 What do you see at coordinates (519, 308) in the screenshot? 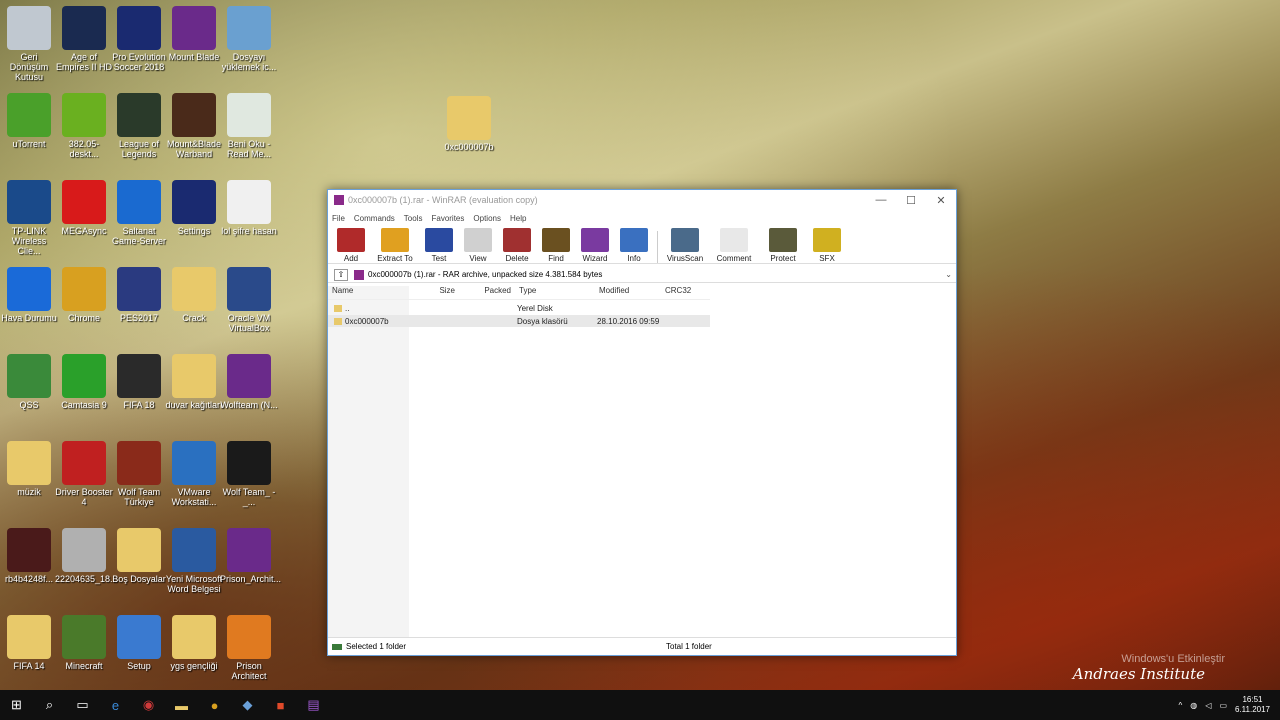
I see `list-item: .. Yerel Disk` at bounding box center [519, 308].